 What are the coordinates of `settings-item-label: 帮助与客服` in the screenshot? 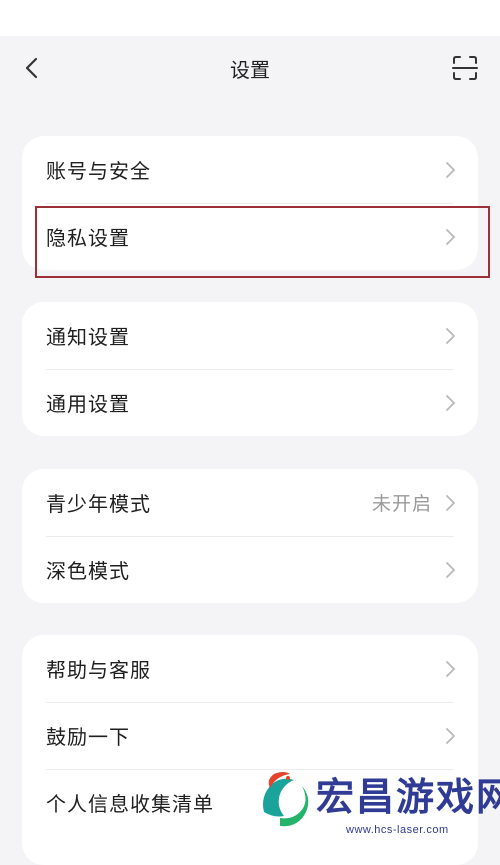 It's located at (98, 670).